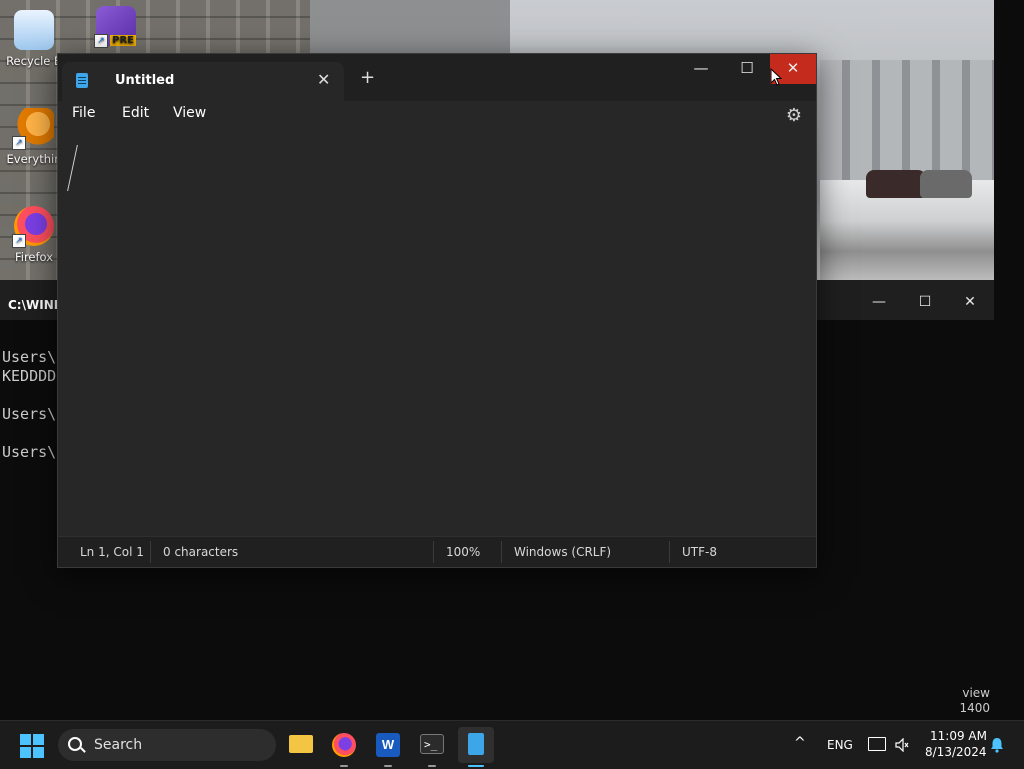 The width and height of the screenshot is (1024, 769). I want to click on notepad-menubar: File Edit View ⚙, so click(437, 117).